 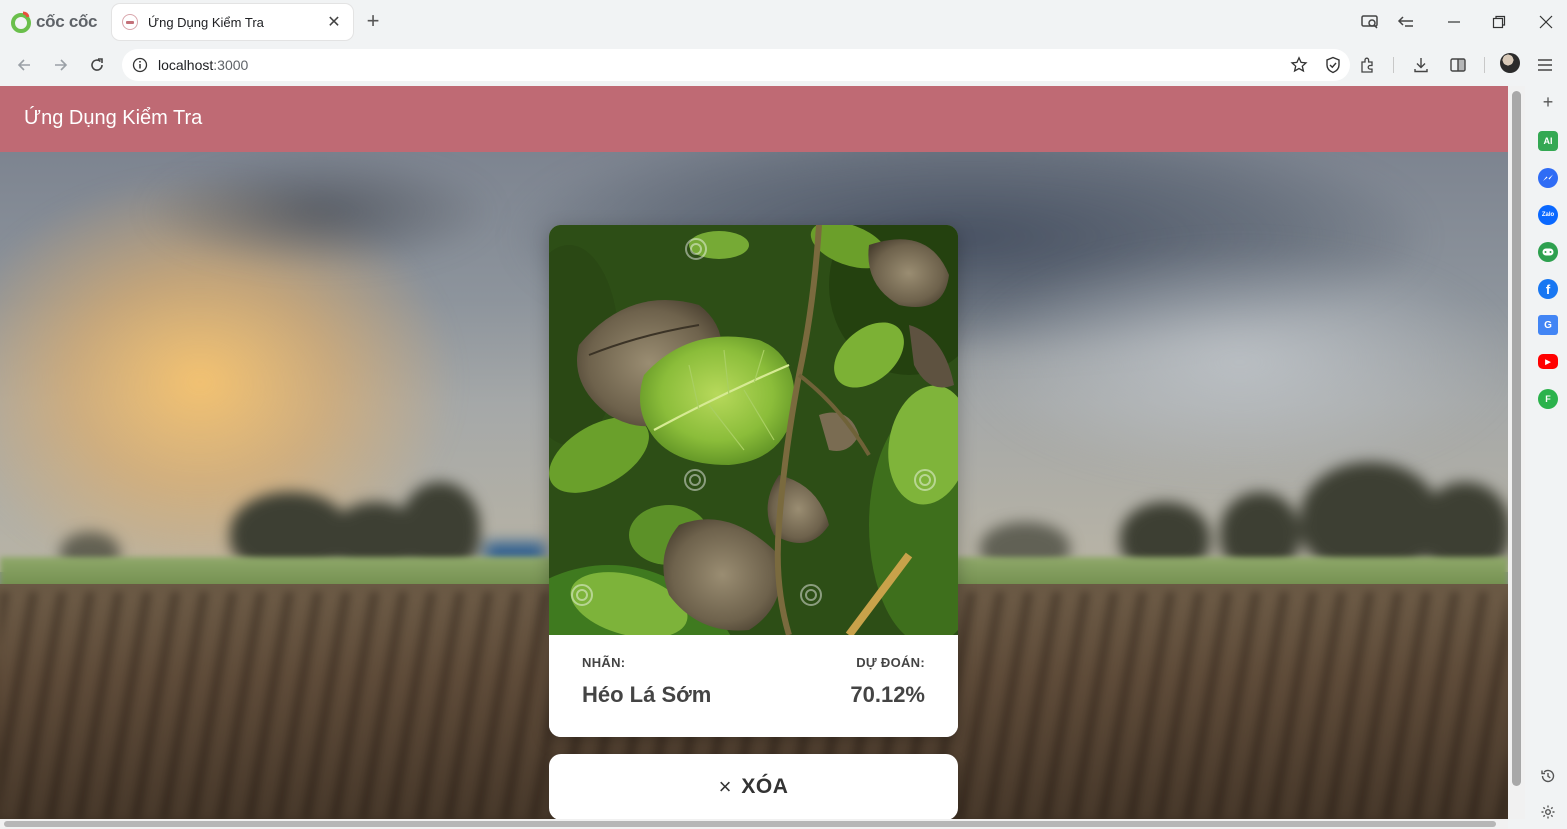 What do you see at coordinates (373, 21) in the screenshot?
I see `new-tab-button: +` at bounding box center [373, 21].